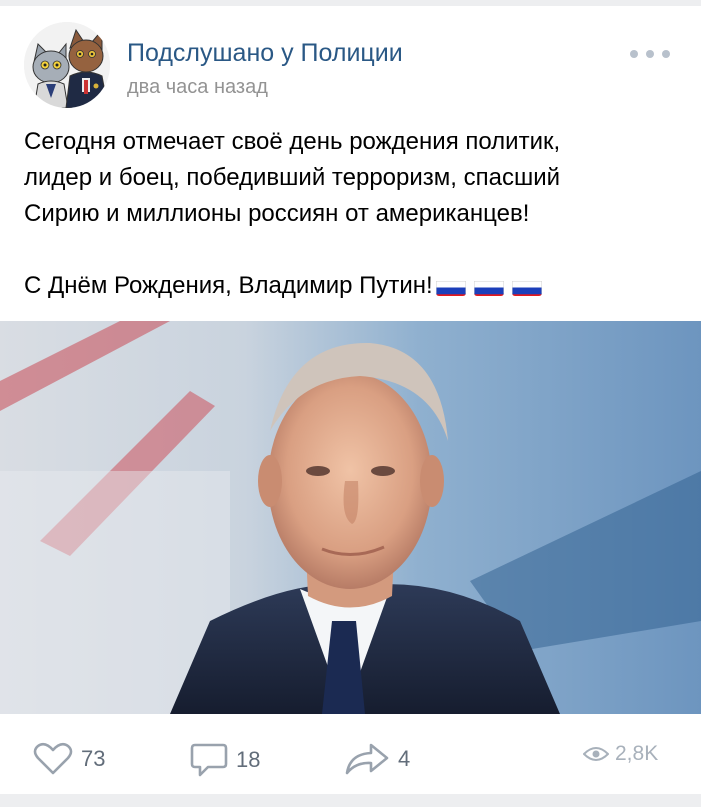 The width and height of the screenshot is (701, 807). I want to click on share-arrow-icon, so click(367, 759).